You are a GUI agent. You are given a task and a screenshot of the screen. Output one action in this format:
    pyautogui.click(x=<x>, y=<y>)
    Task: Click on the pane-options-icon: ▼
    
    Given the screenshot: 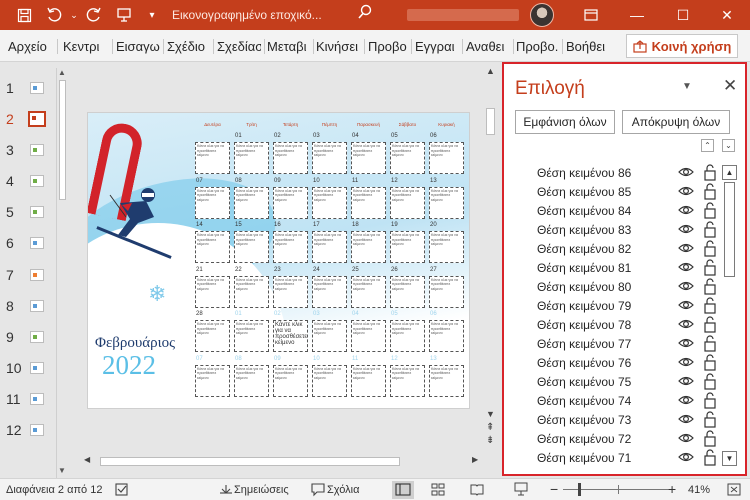 What is the action you would take?
    pyautogui.click(x=687, y=86)
    